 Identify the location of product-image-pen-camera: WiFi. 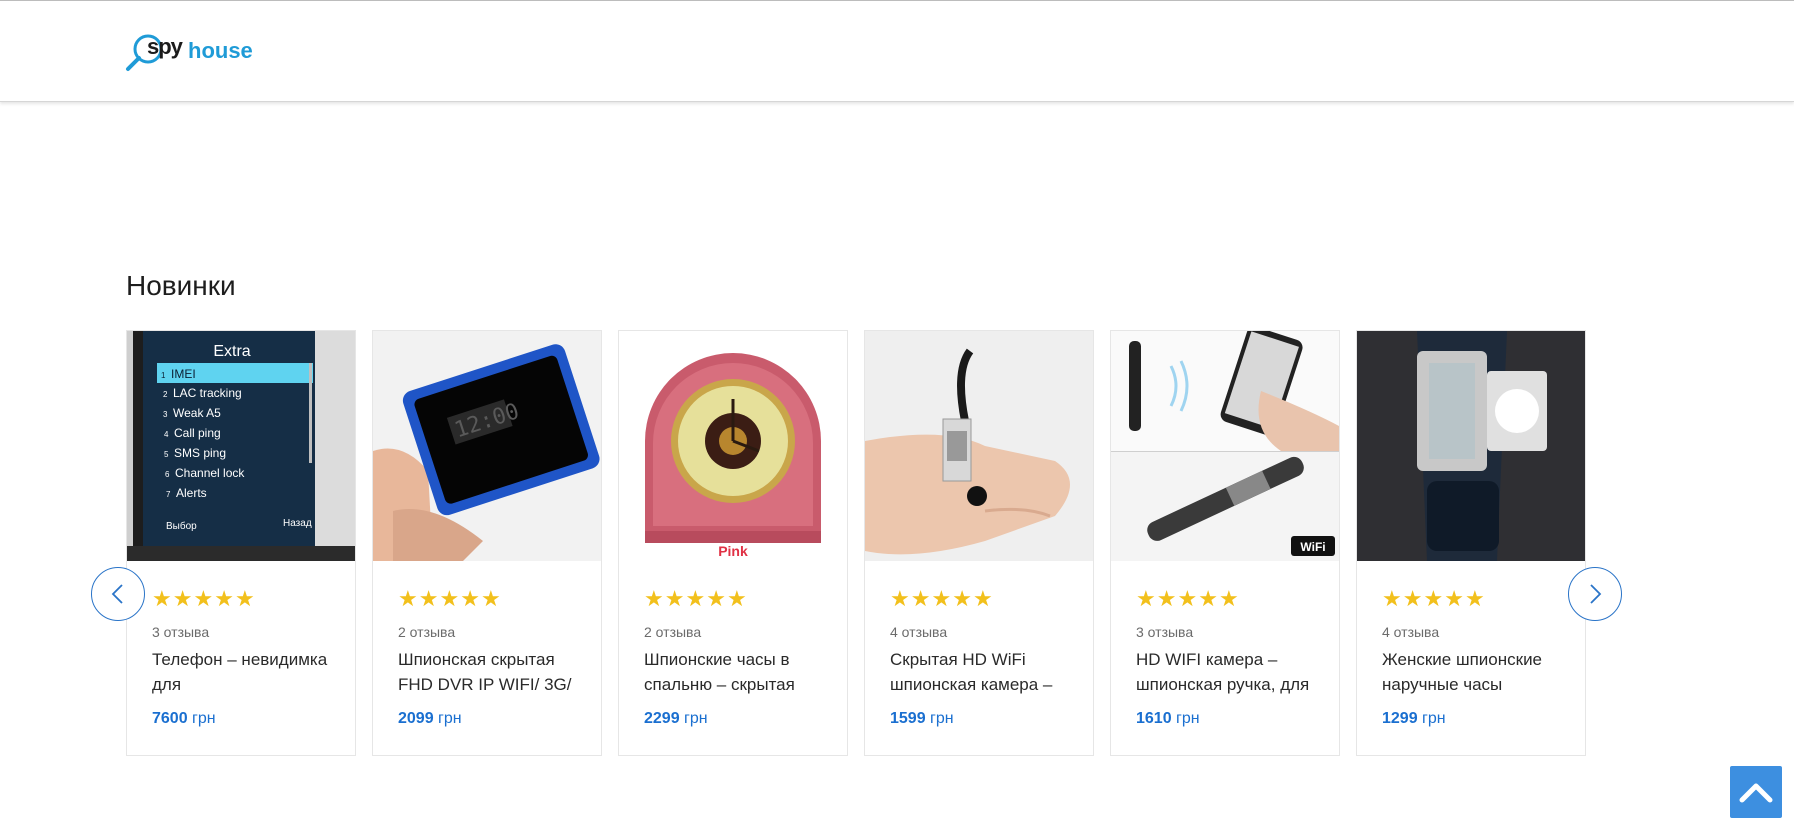
(1225, 446).